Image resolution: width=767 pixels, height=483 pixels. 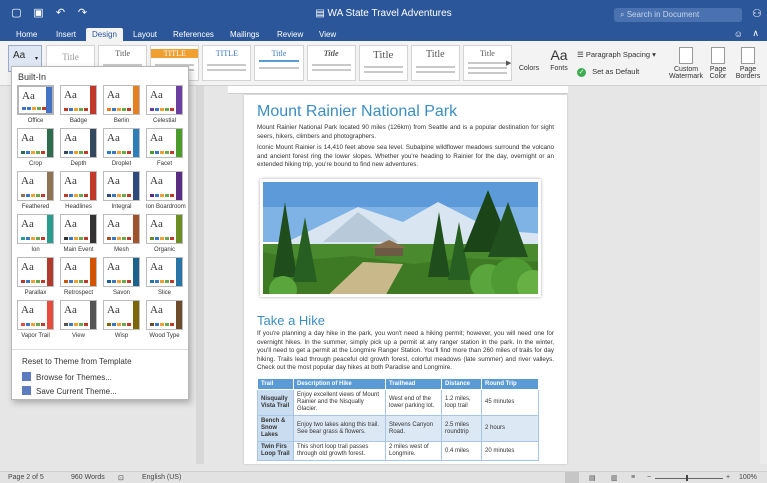 What do you see at coordinates (78, 250) in the screenshot?
I see `theme-name: Main Event` at bounding box center [78, 250].